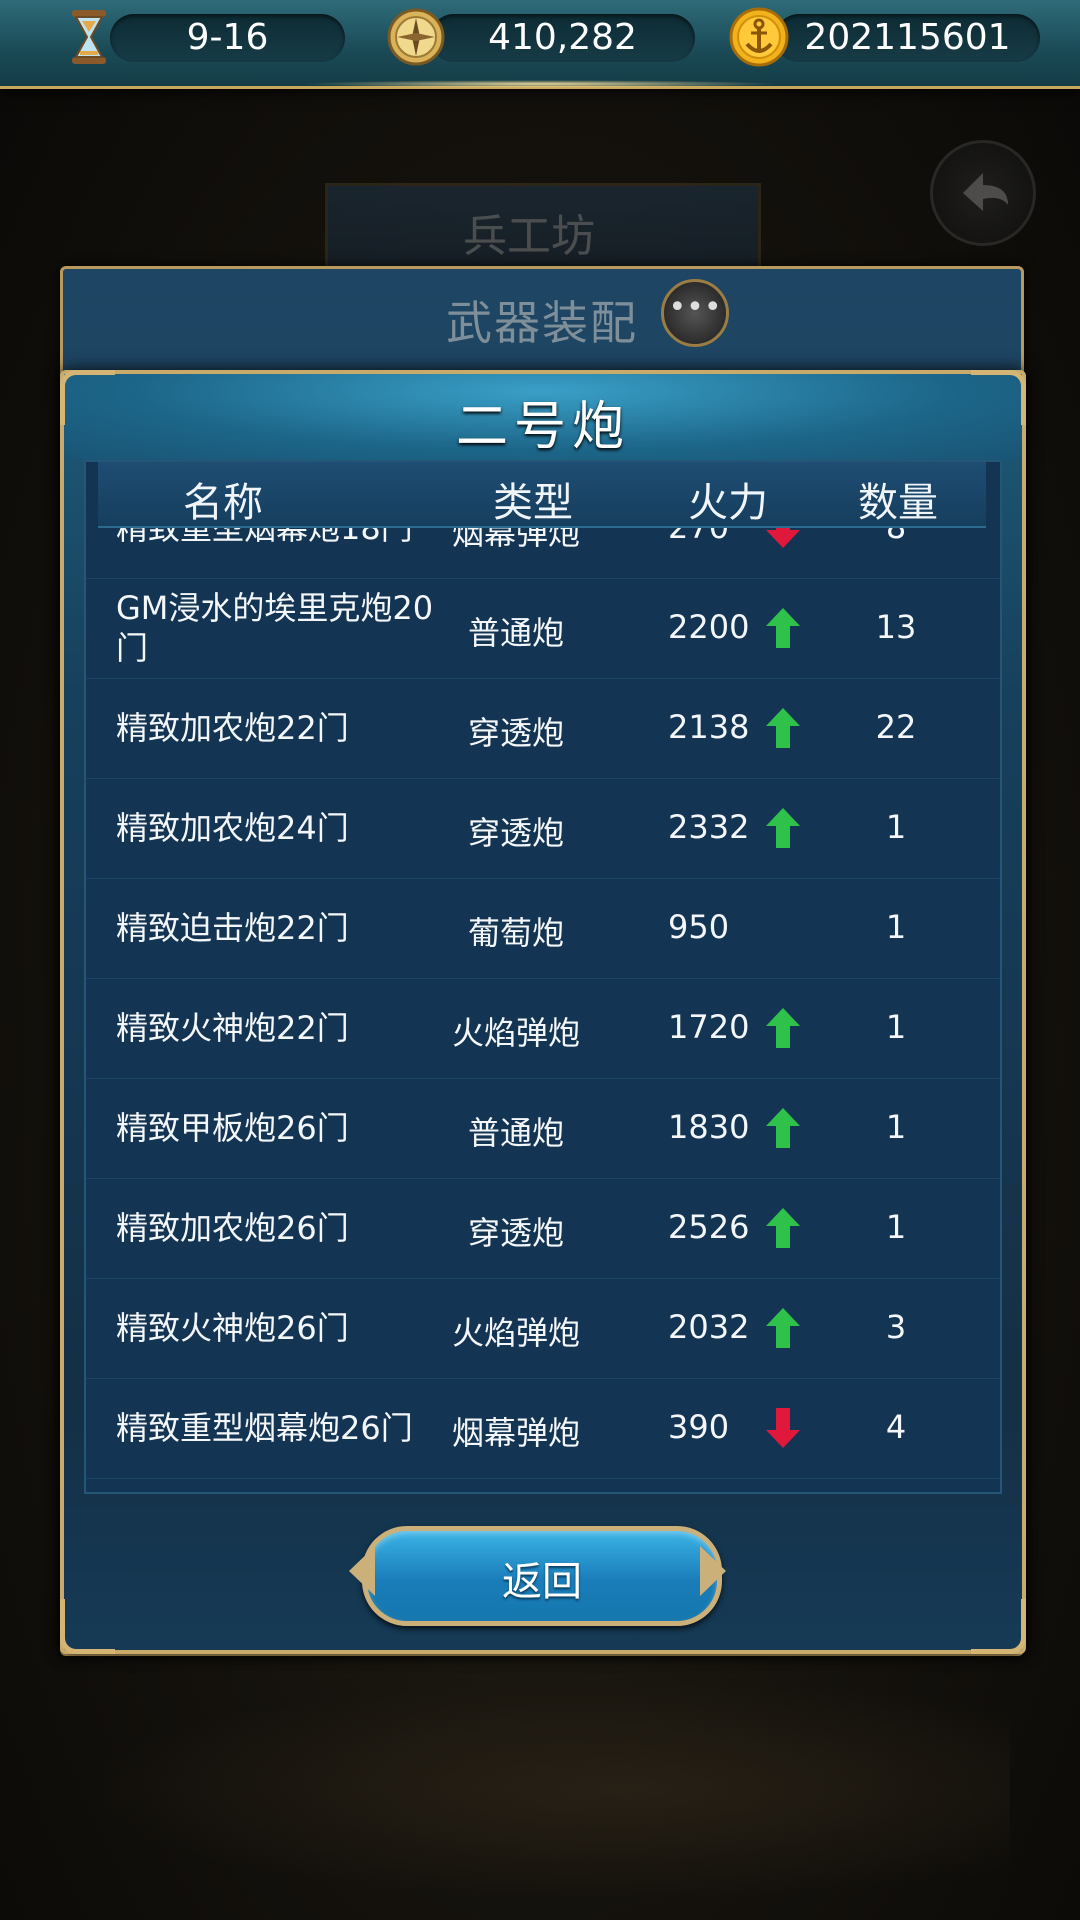 This screenshot has width=1080, height=1920. Describe the element at coordinates (232, 728) in the screenshot. I see `cannon-name: 精致加农炮22门` at that location.